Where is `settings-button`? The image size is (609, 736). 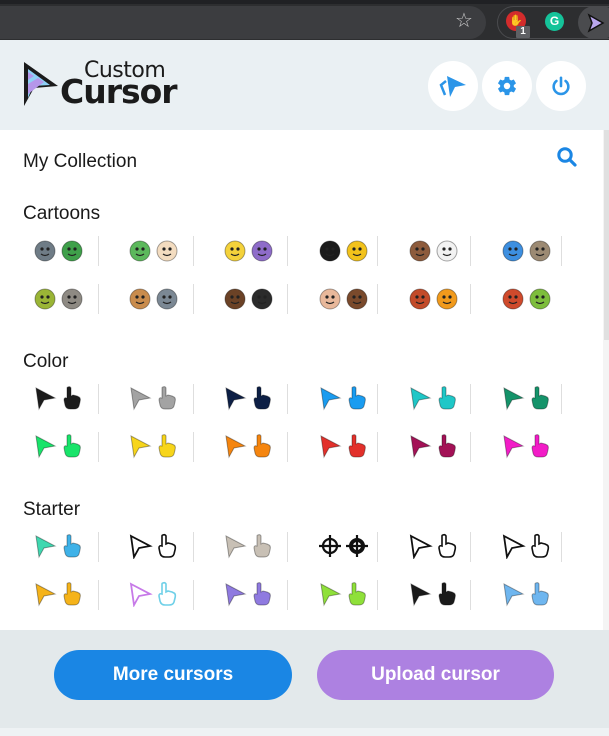 settings-button is located at coordinates (507, 86).